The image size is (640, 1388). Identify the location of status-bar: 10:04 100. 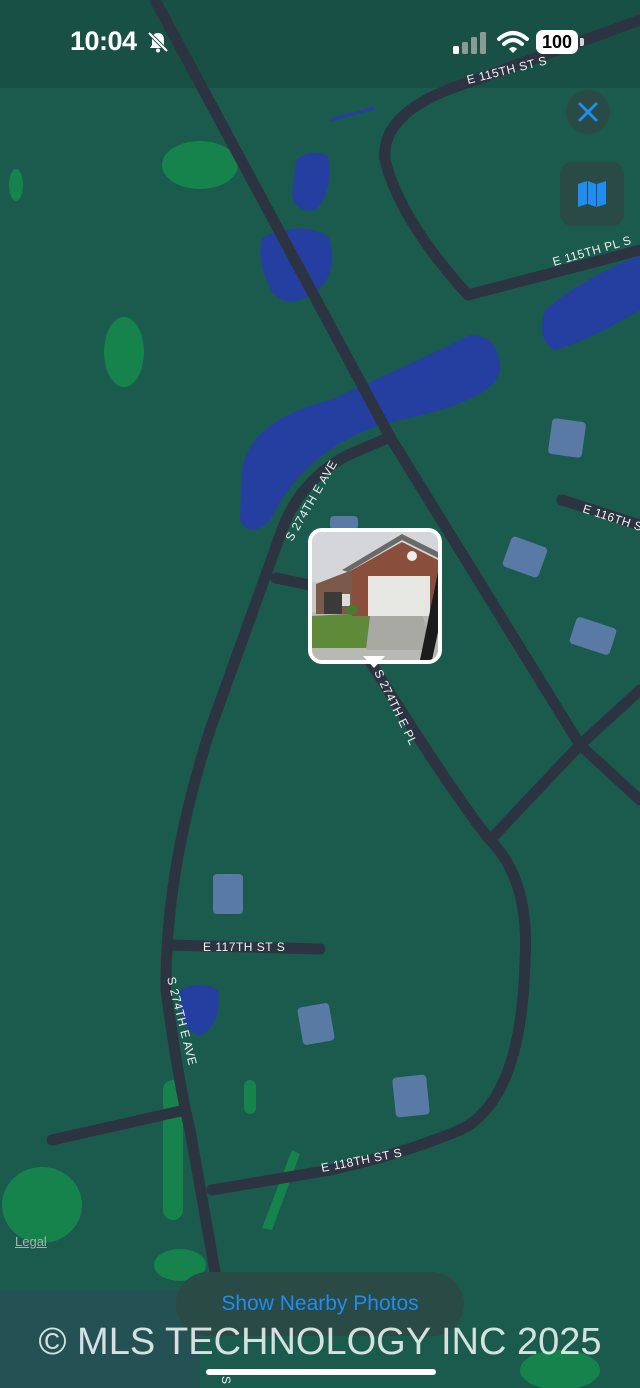
(320, 44).